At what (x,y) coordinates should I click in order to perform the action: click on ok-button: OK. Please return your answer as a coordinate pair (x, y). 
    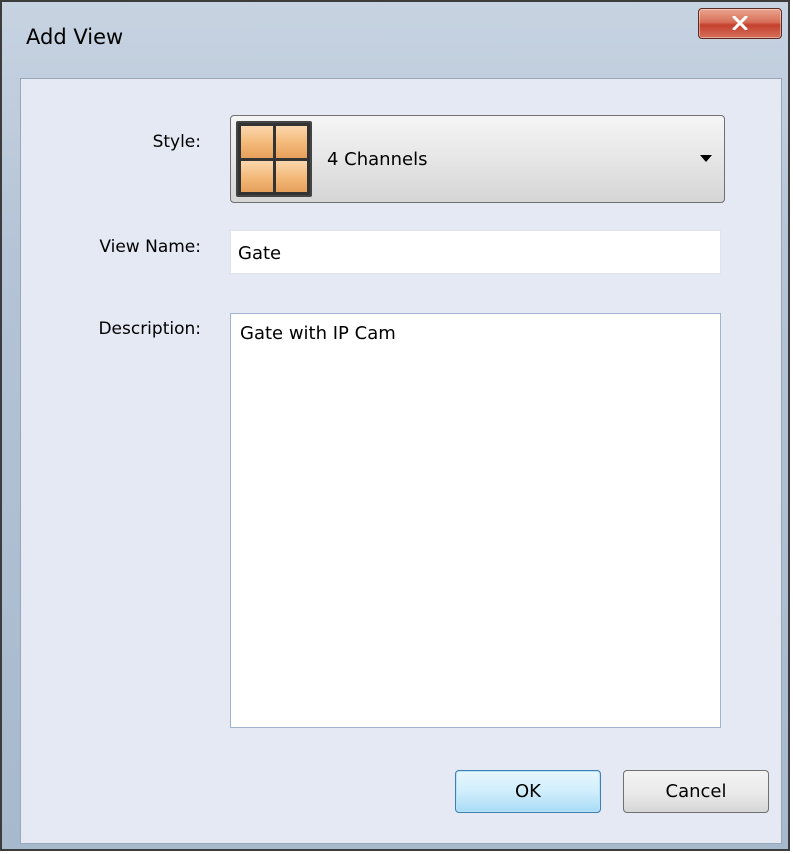
    Looking at the image, I should click on (528, 791).